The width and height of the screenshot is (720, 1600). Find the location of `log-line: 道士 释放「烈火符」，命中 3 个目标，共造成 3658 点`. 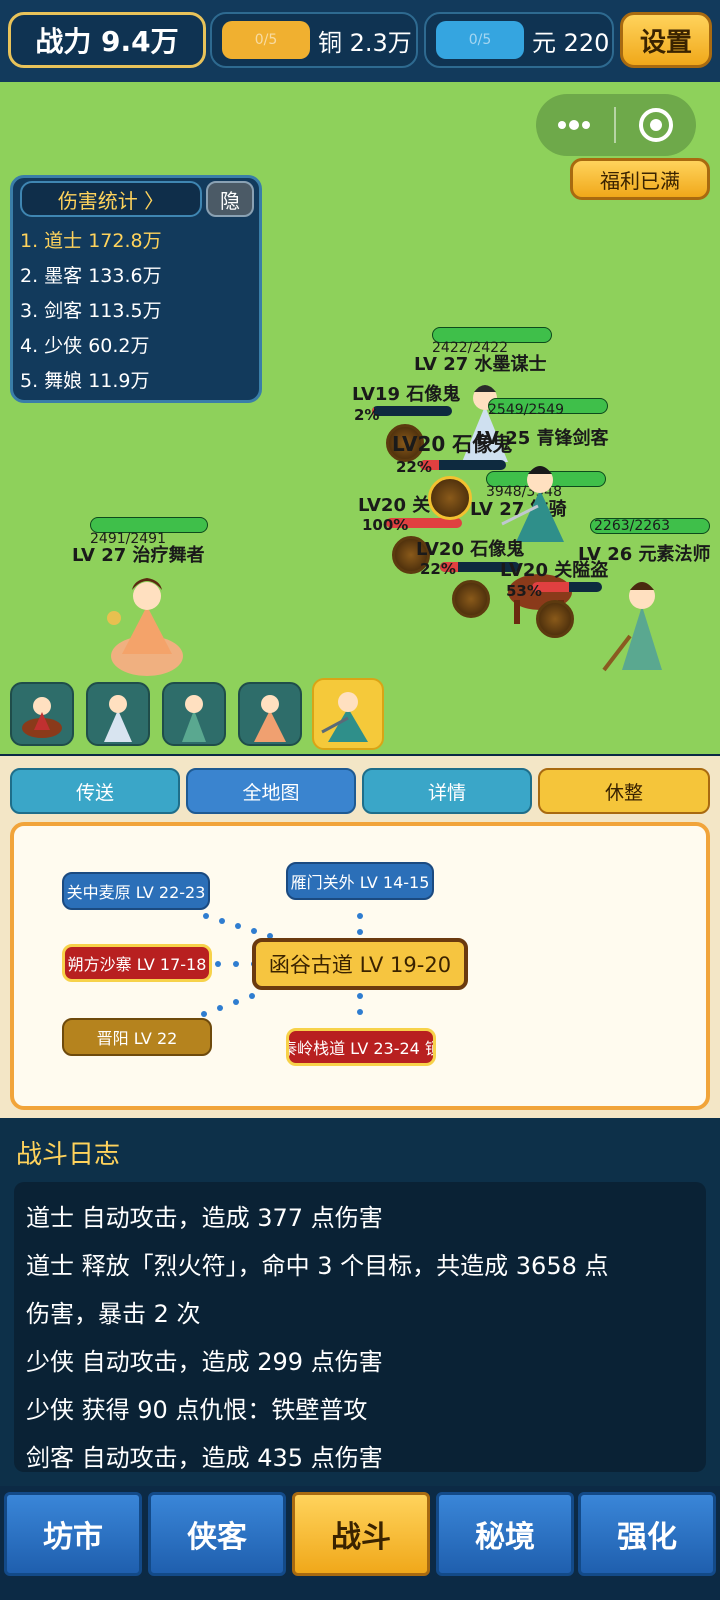

log-line: 道士 释放「烈火符」，命中 3 个目标，共造成 3658 点 is located at coordinates (317, 1266).